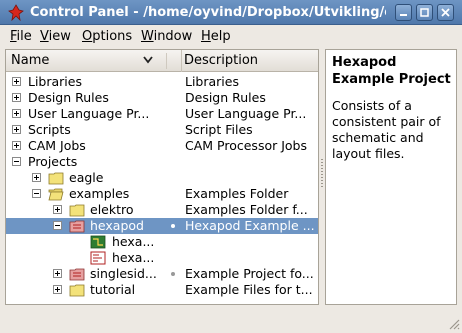  I want to click on maximize-icon, so click(424, 12).